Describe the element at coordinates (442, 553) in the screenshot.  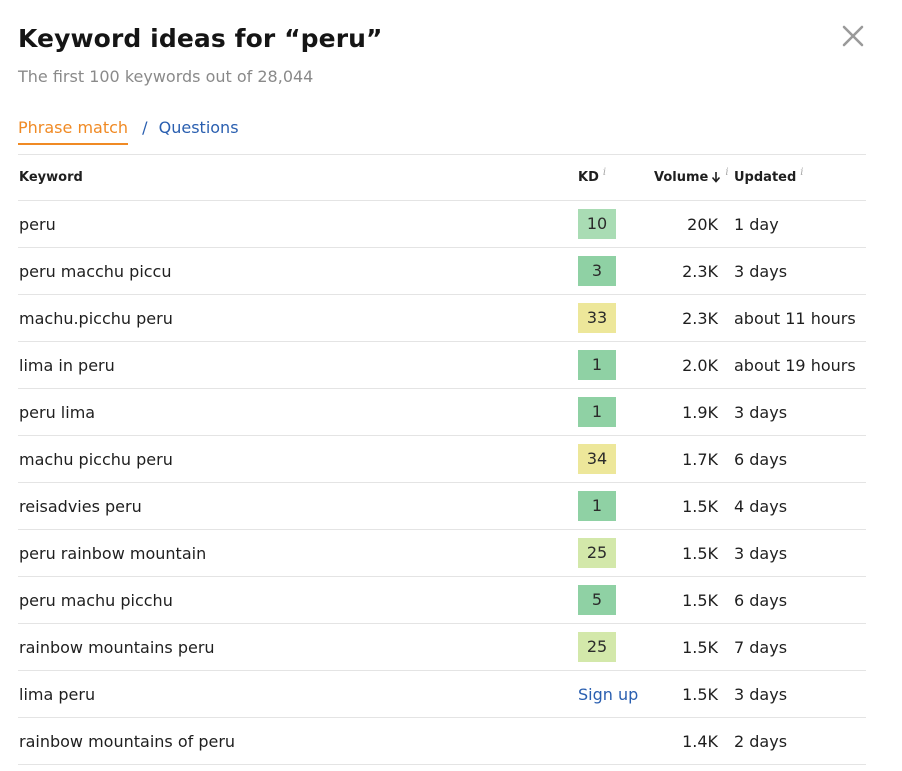
I see `table-row: peru rainbow mountain 25 1.5K 3 days` at that location.